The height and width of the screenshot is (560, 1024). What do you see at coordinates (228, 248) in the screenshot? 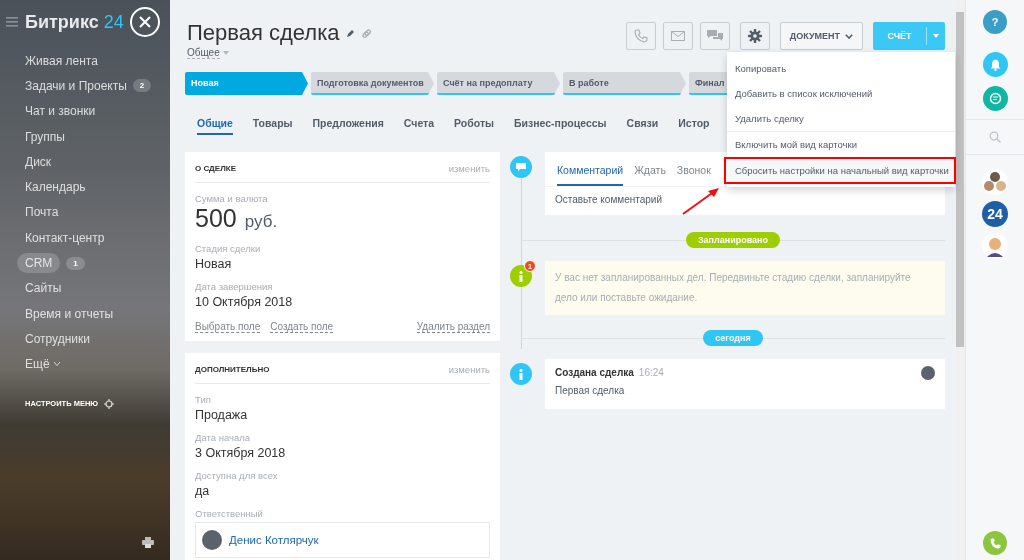
I see `field-label: Стадия сделки` at bounding box center [228, 248].